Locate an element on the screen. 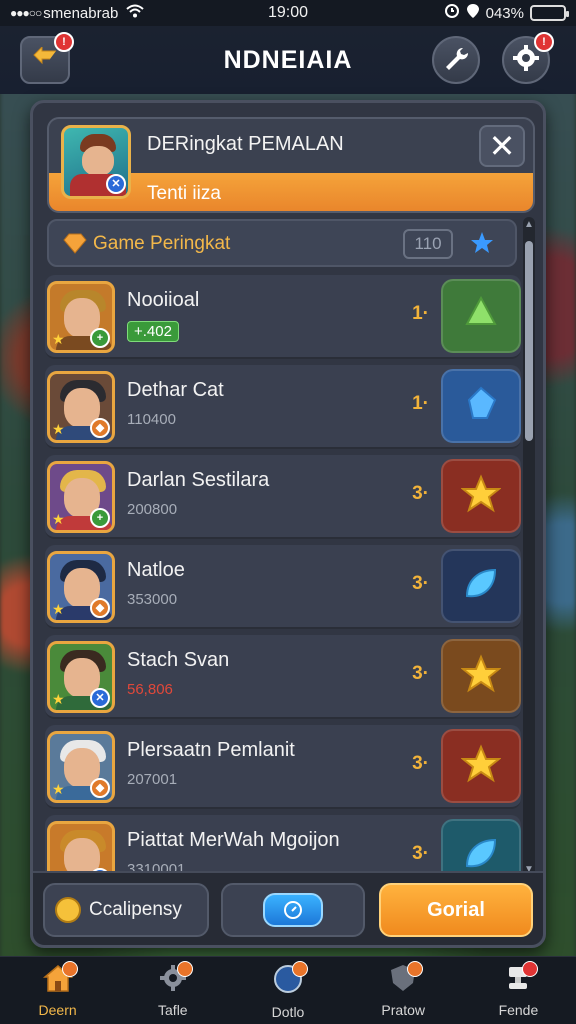 This screenshot has width=576, height=1024. nav-label: Dotlo is located at coordinates (288, 1012).